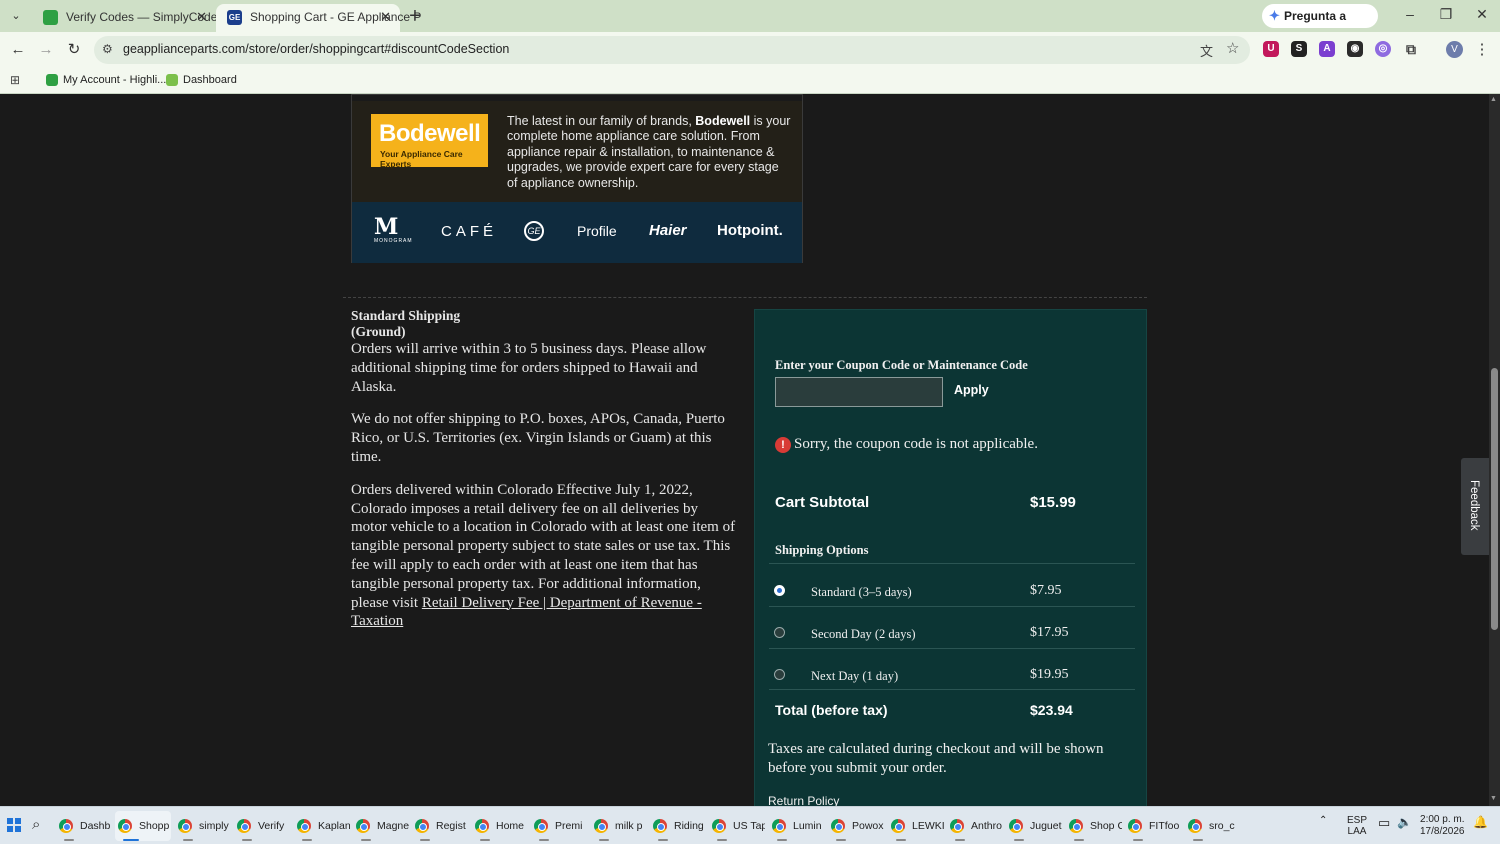 This screenshot has width=1500, height=844. I want to click on taskbar-app-button: Lumin, so click(797, 826).